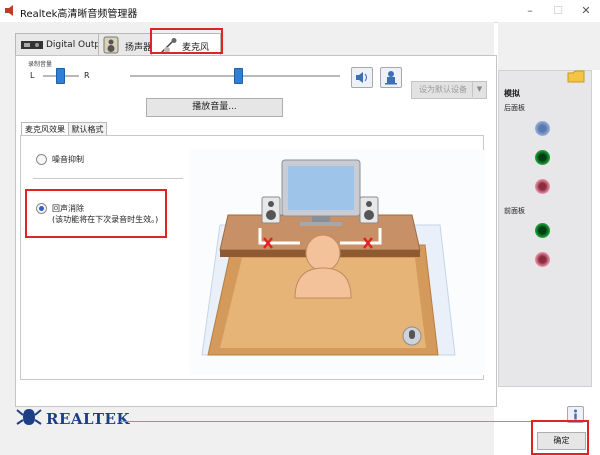 This screenshot has height=455, width=600. What do you see at coordinates (530, 11) in the screenshot?
I see `minimize-button: –` at bounding box center [530, 11].